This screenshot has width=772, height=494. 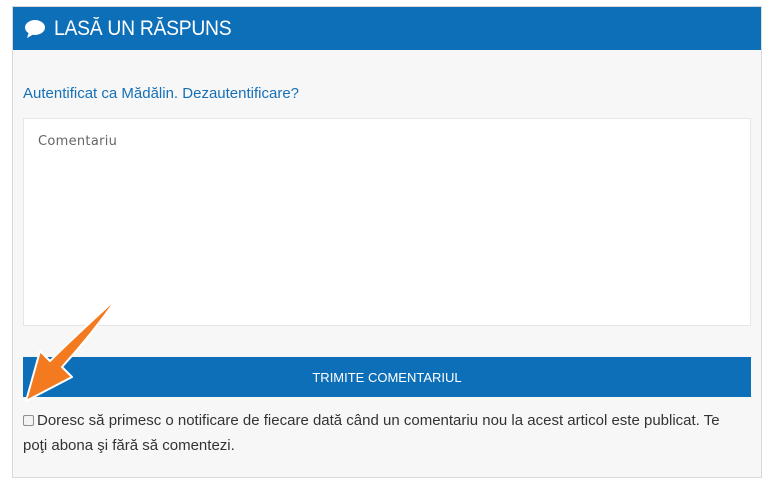 I want to click on speech-bubble-icon, so click(x=35, y=29).